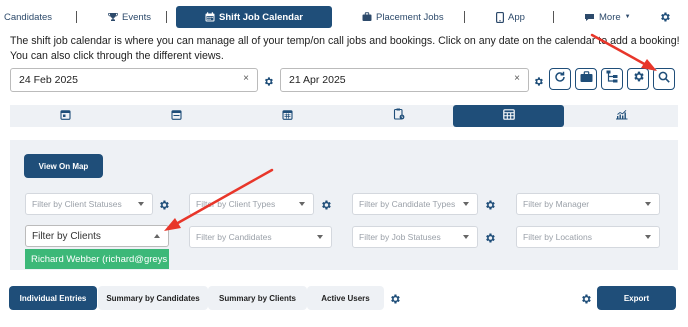  I want to click on search-icon, so click(664, 79).